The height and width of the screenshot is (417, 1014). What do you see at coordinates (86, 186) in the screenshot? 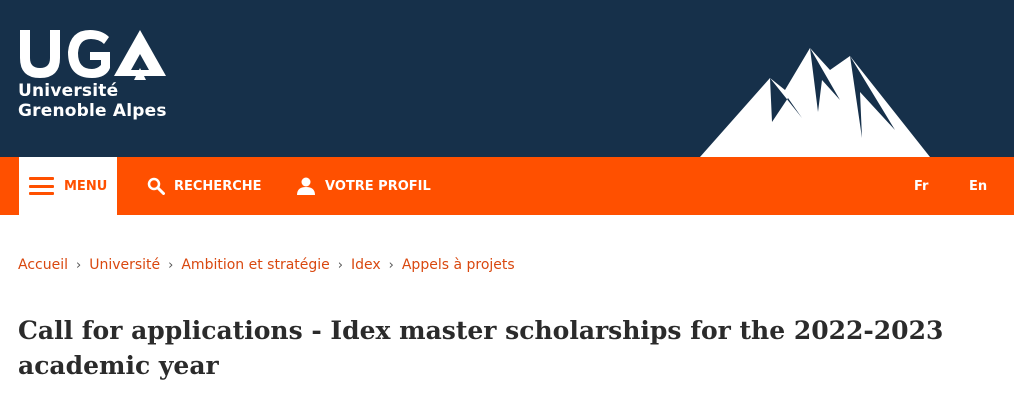
I see `menu-label: MENU` at bounding box center [86, 186].